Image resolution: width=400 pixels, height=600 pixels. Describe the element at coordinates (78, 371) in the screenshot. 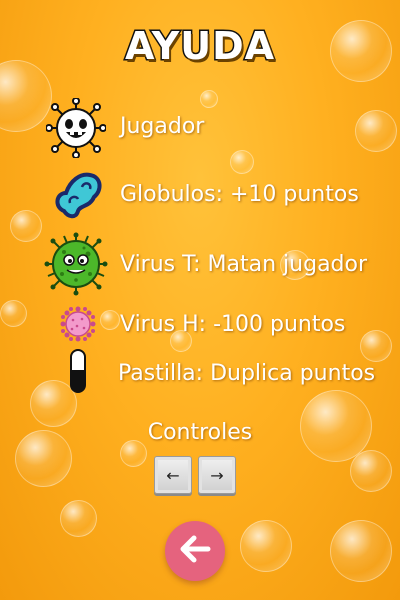

I see `pill-icon` at that location.